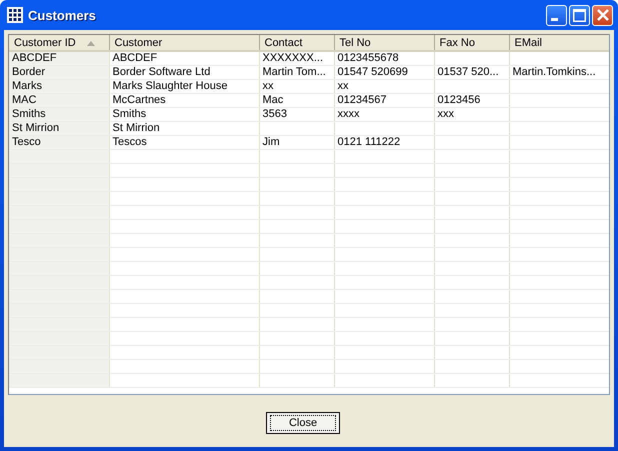 The height and width of the screenshot is (451, 618). What do you see at coordinates (15, 15) in the screenshot?
I see `grid-icon` at bounding box center [15, 15].